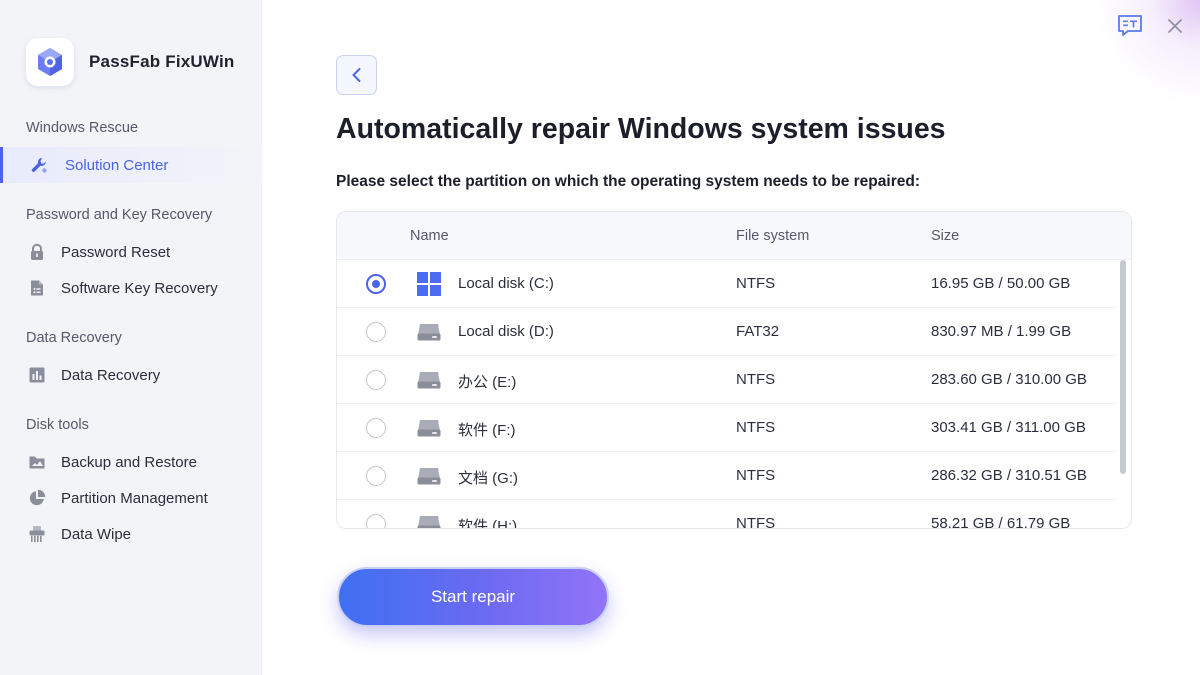 The width and height of the screenshot is (1200, 675). I want to click on key-document-icon, so click(37, 288).